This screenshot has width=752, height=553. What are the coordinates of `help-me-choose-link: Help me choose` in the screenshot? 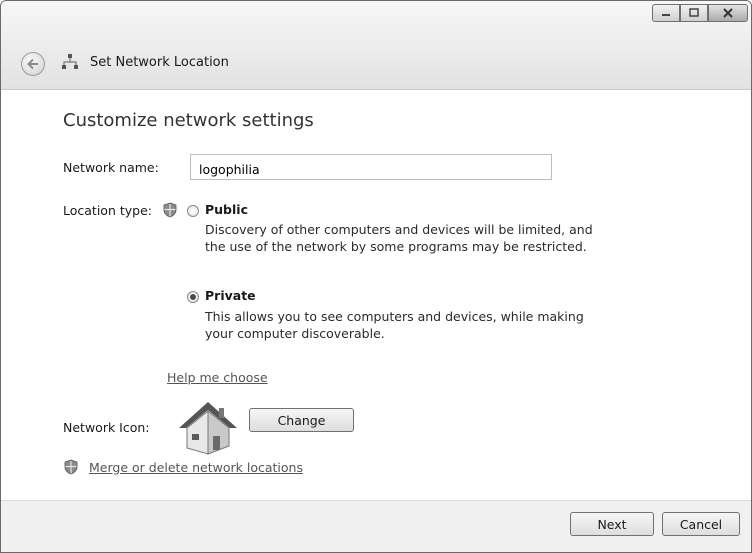 It's located at (217, 377).